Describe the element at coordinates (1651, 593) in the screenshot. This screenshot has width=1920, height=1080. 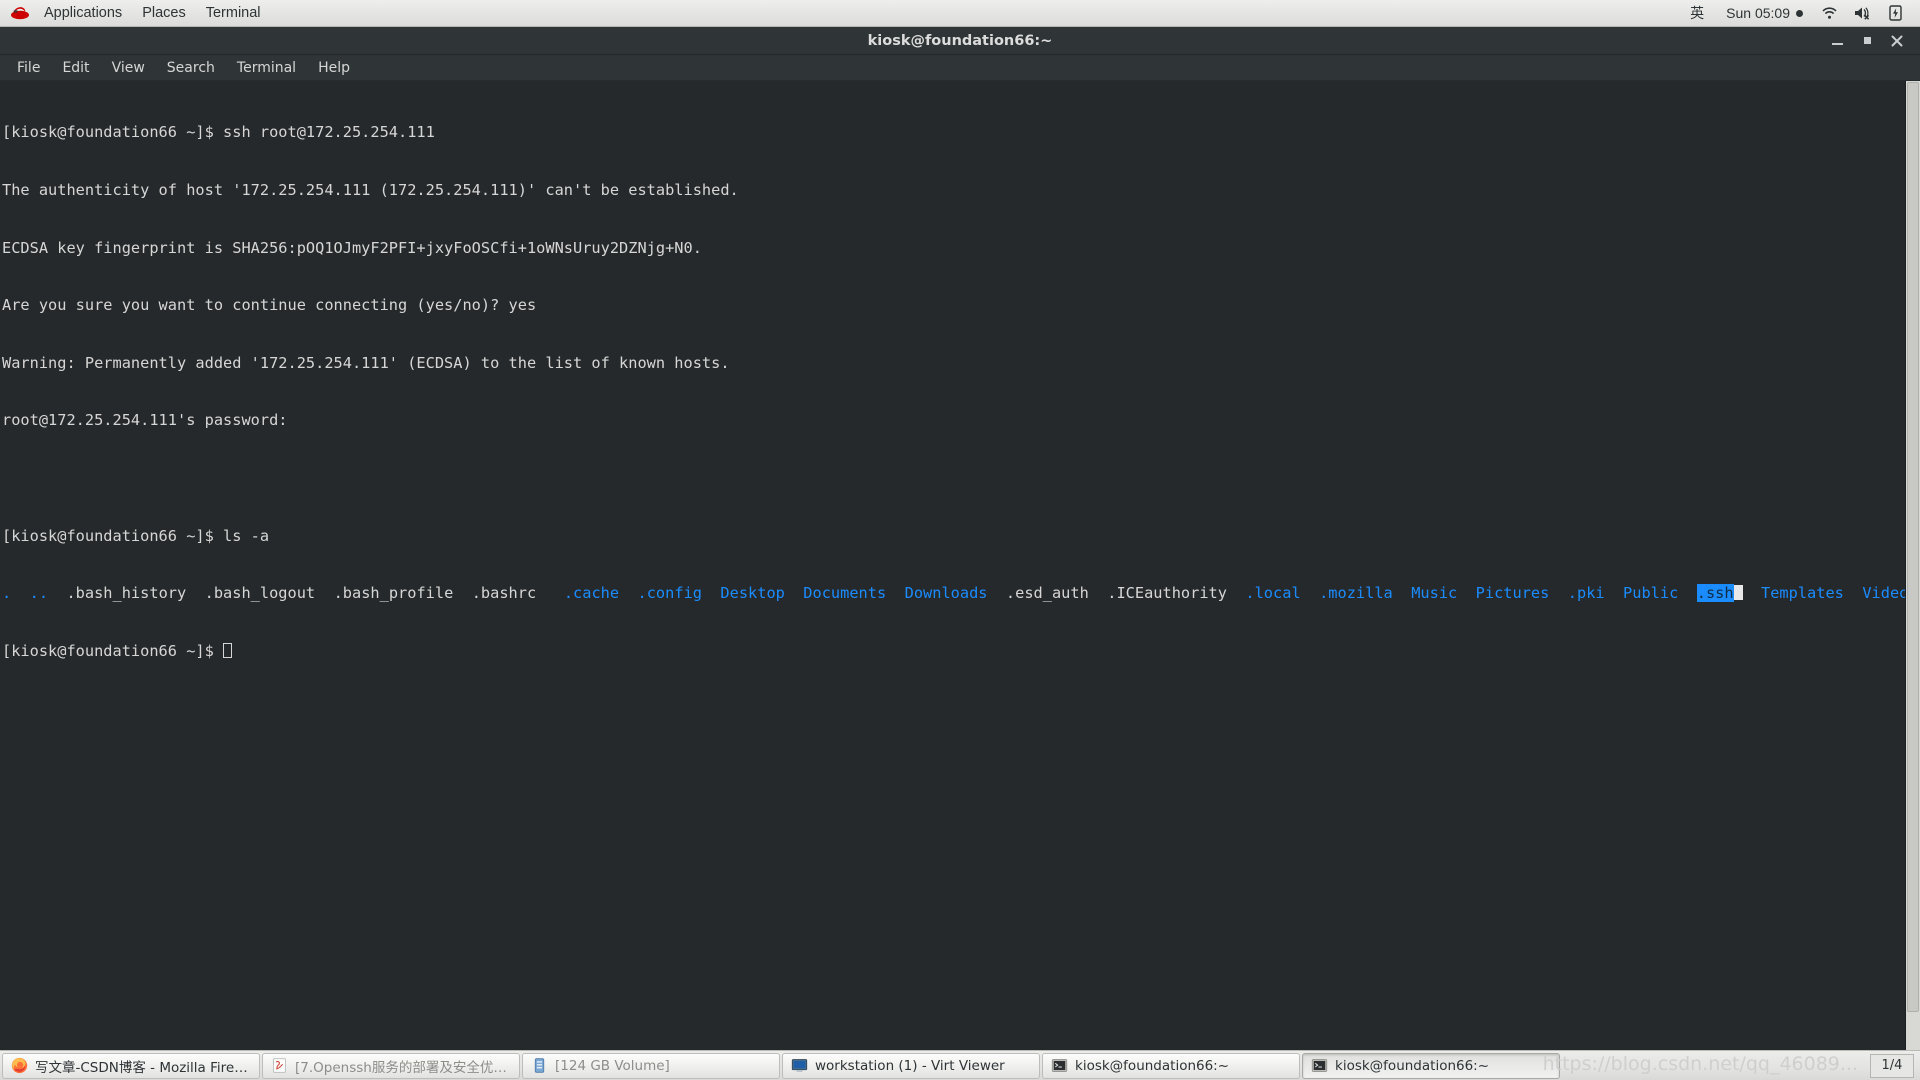
I see `ls-entry: Public` at that location.